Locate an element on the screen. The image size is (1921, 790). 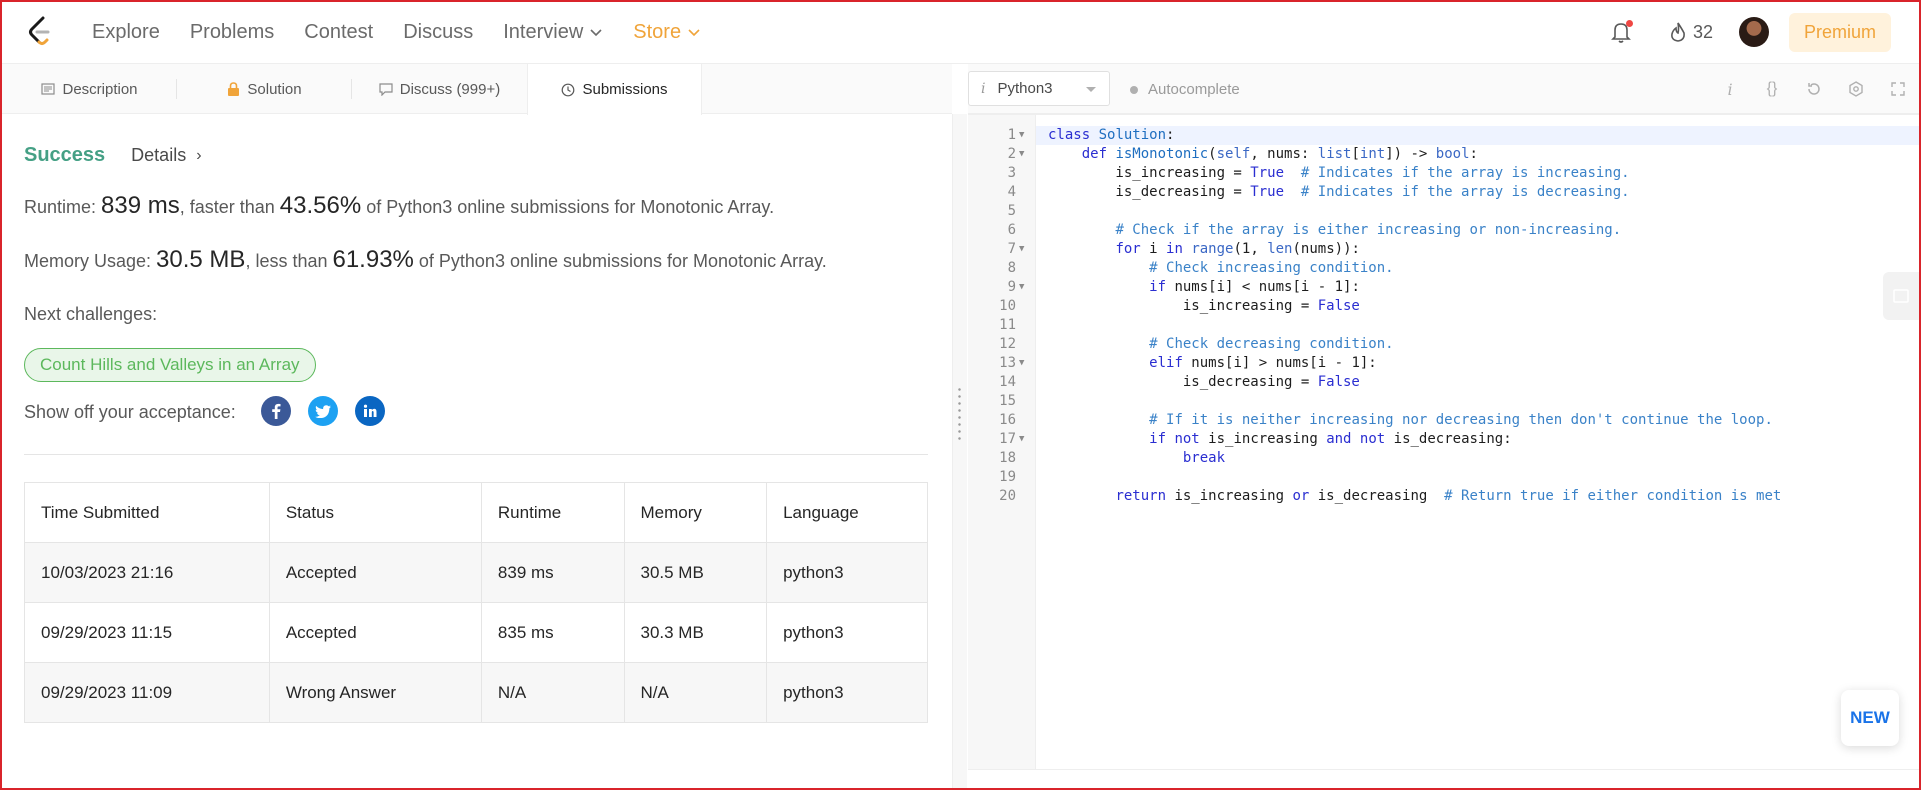
tab-submissions-label: Submissions is located at coordinates (625, 89).